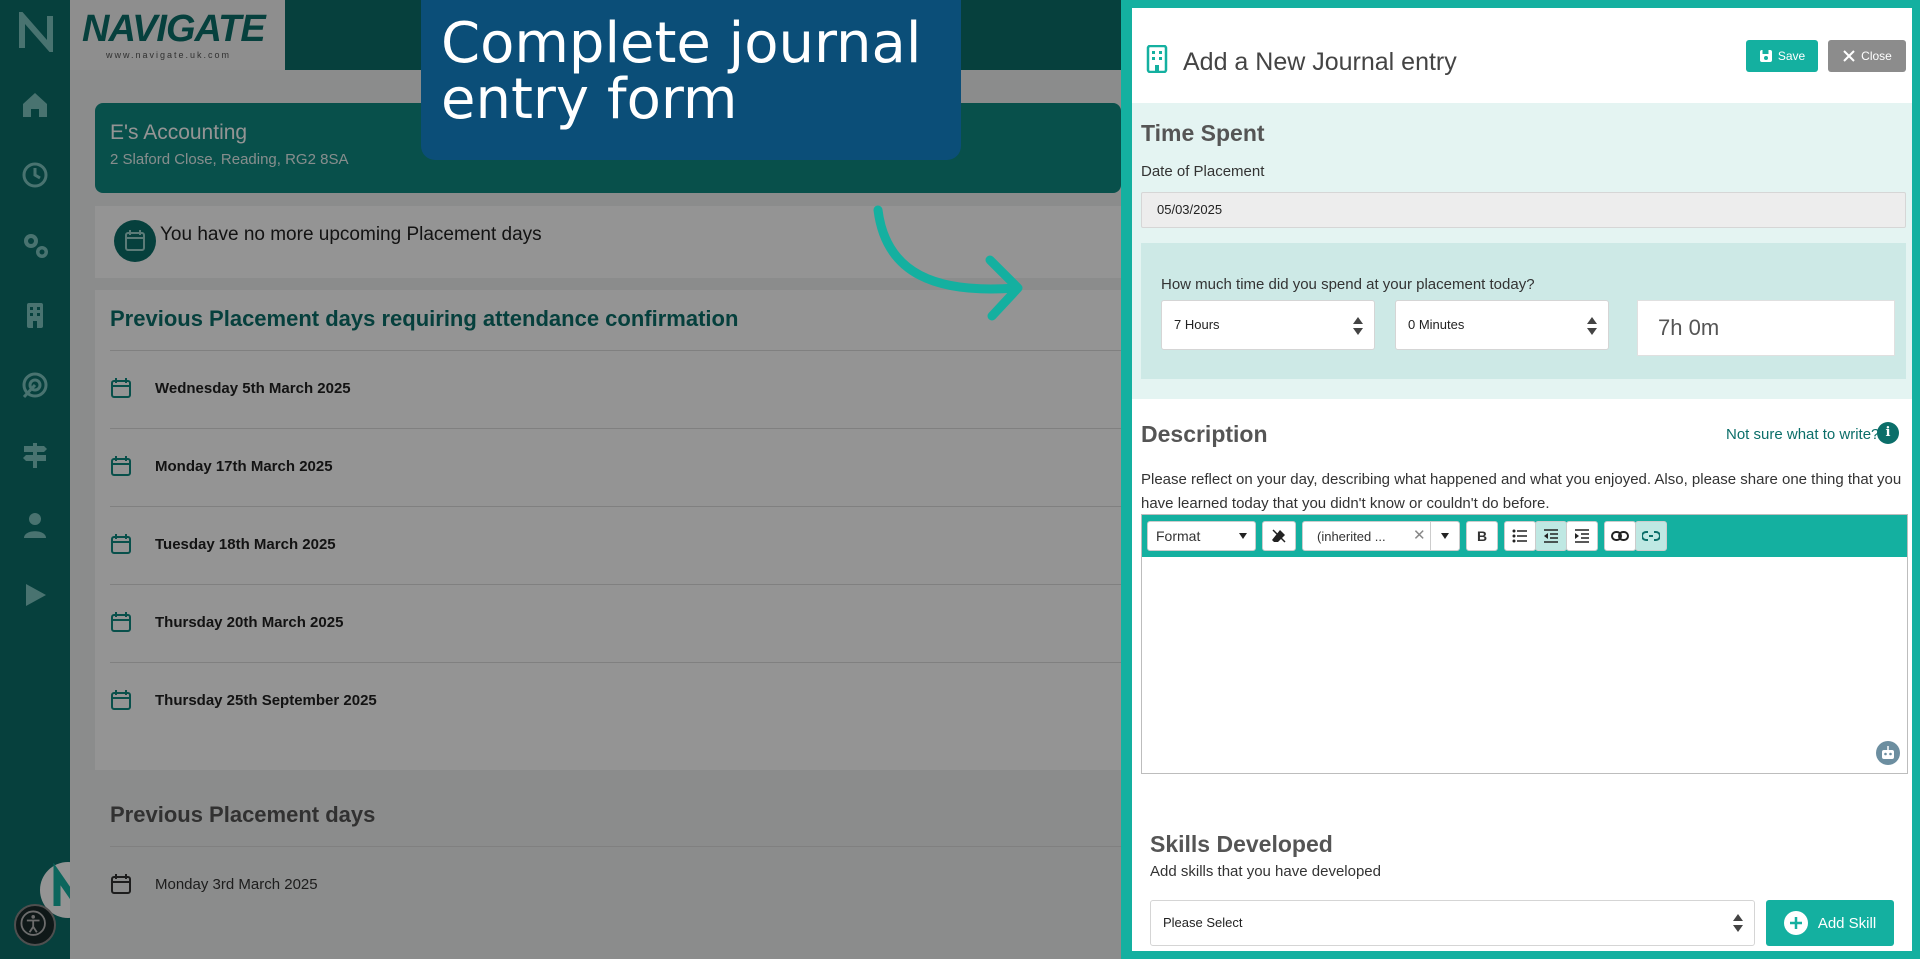 This screenshot has width=1920, height=959. I want to click on info-icon: i, so click(1888, 433).